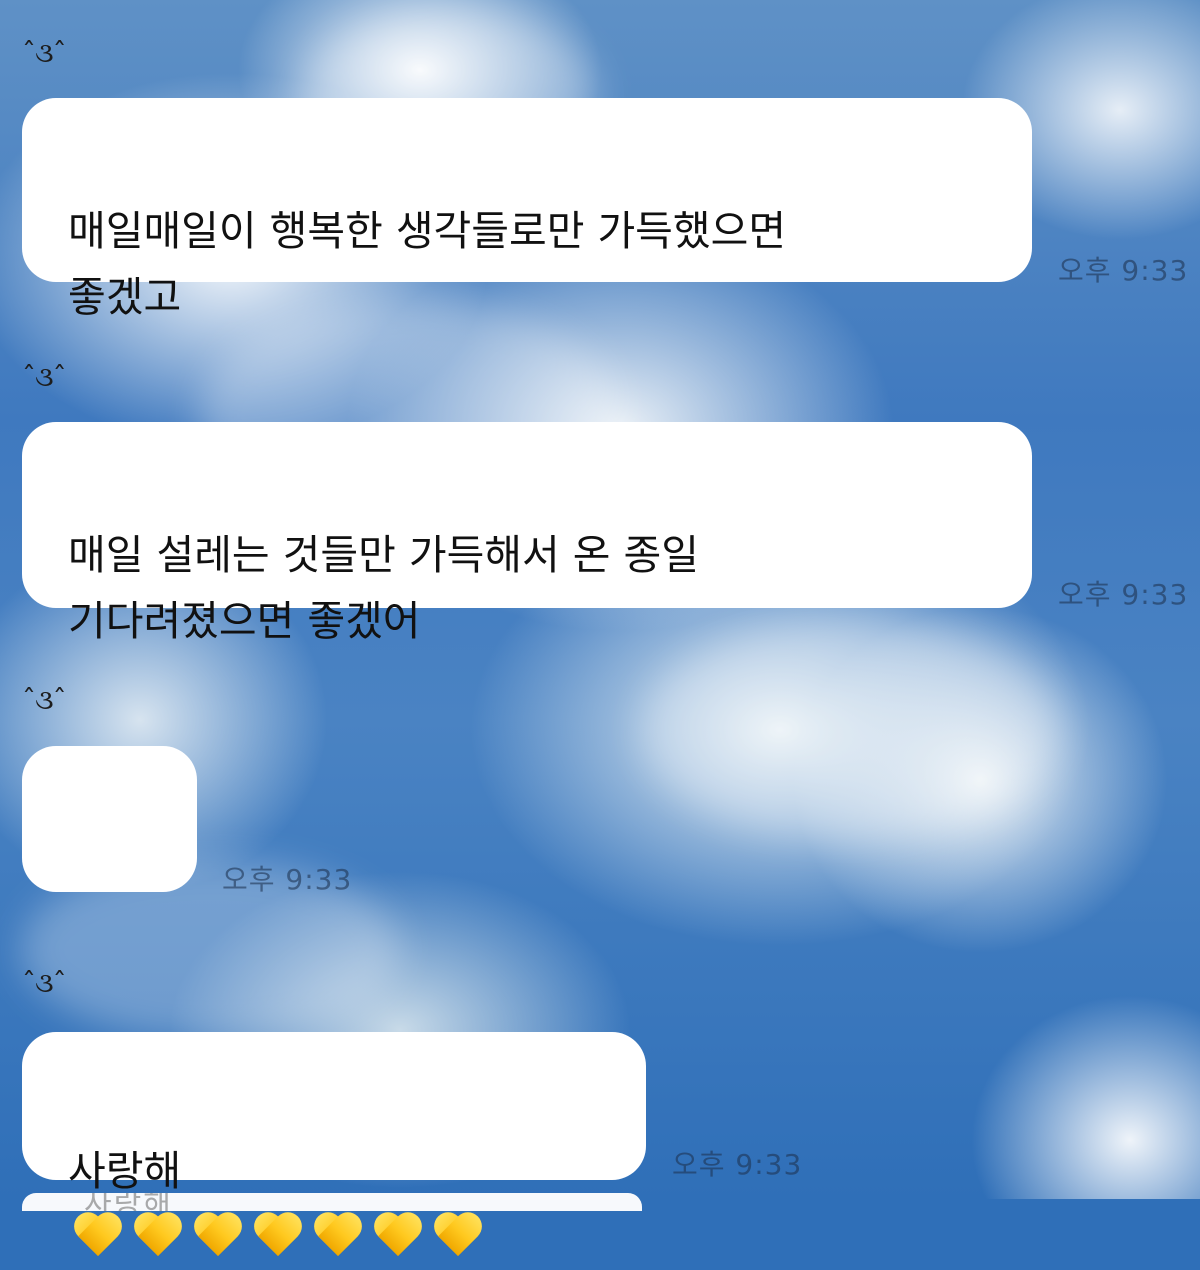  What do you see at coordinates (128, 1202) in the screenshot?
I see `cutoff-message-text: 사랑해` at bounding box center [128, 1202].